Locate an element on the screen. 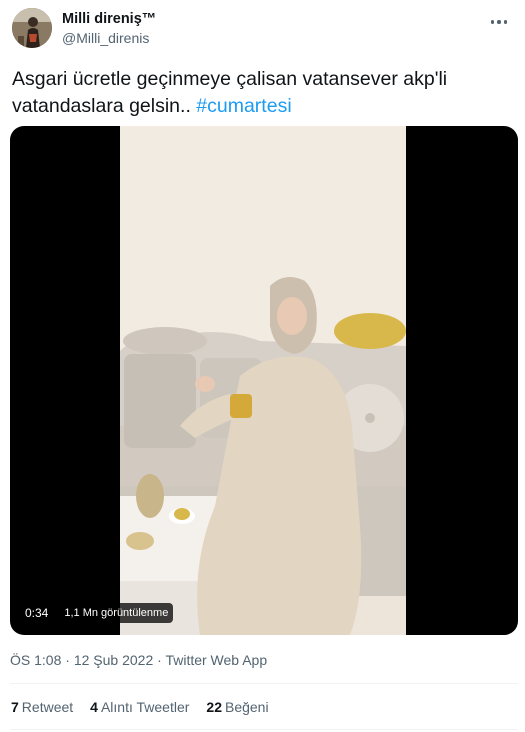  like-count: 22 is located at coordinates (214, 707).